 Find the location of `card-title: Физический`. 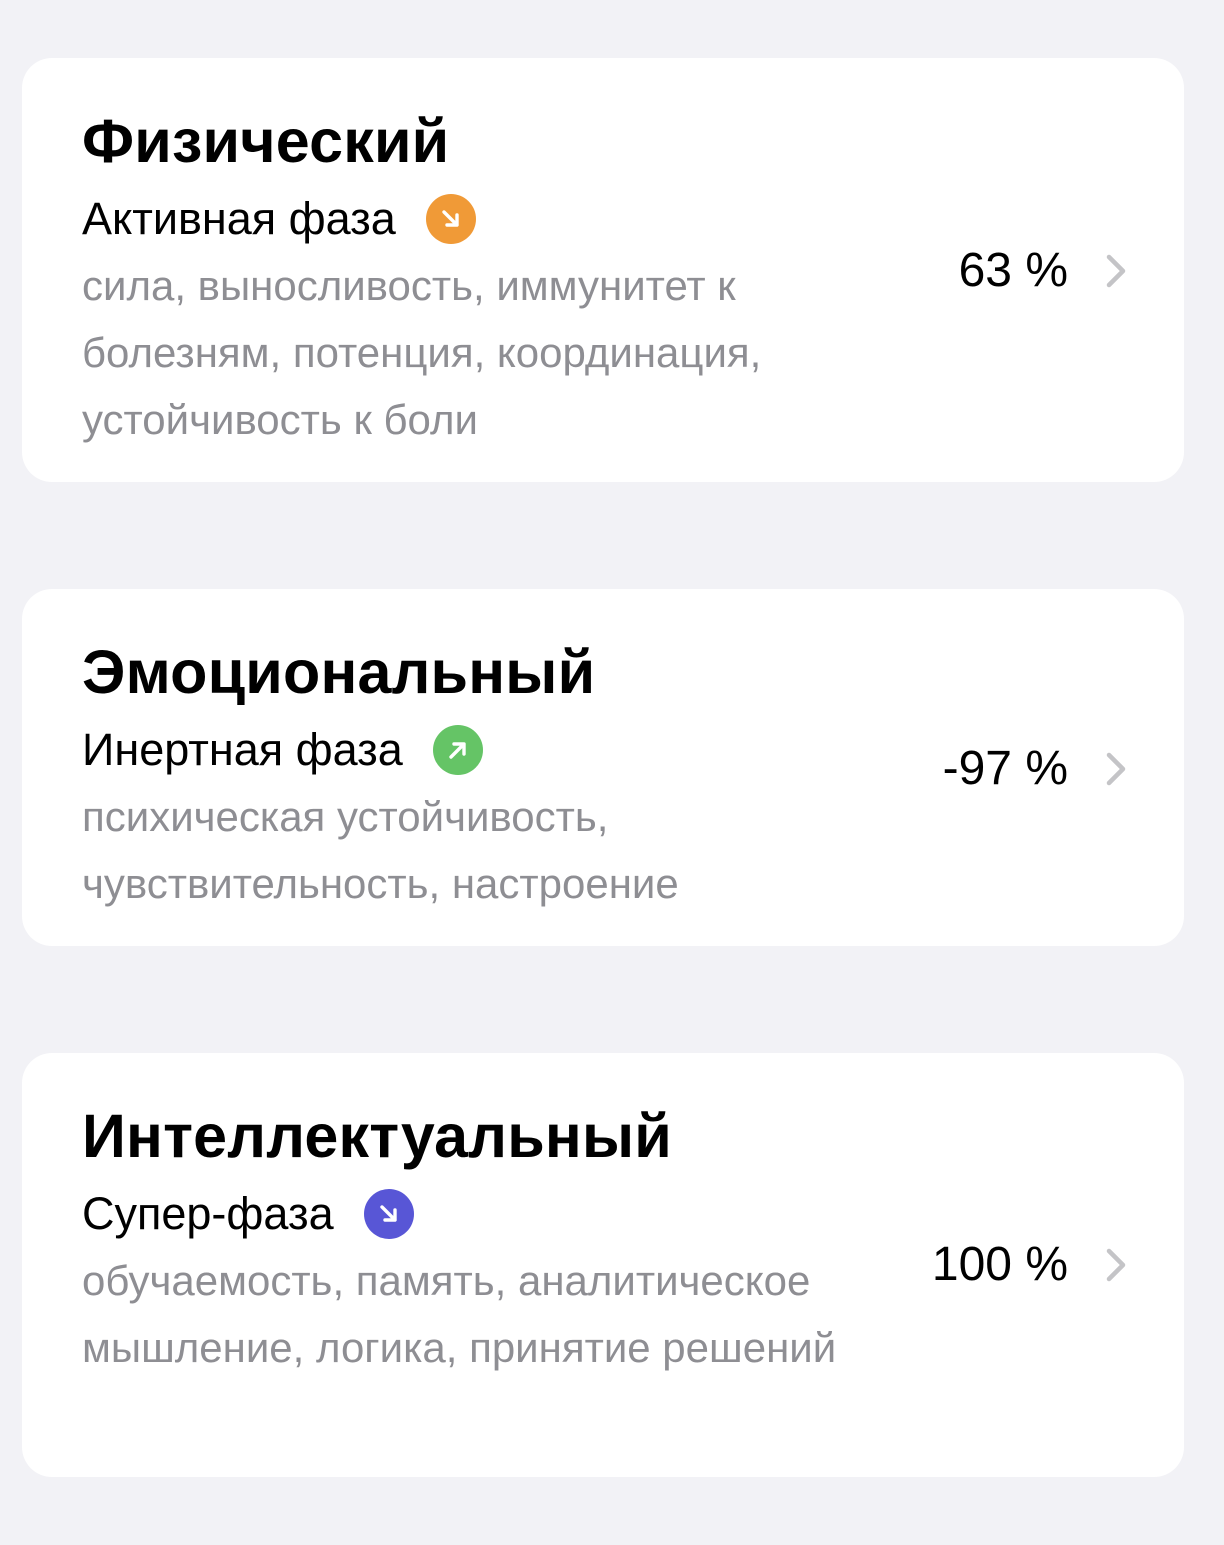

card-title: Физический is located at coordinates (266, 141).